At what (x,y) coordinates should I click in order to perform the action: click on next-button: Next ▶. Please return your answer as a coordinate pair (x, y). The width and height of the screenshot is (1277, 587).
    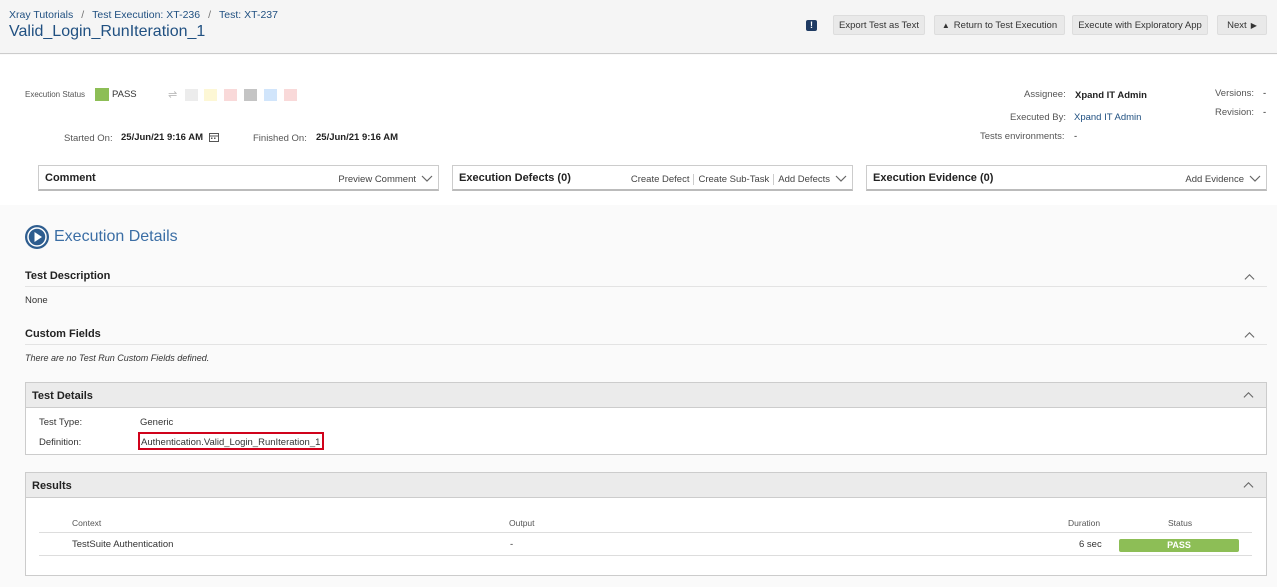
    Looking at the image, I should click on (1242, 25).